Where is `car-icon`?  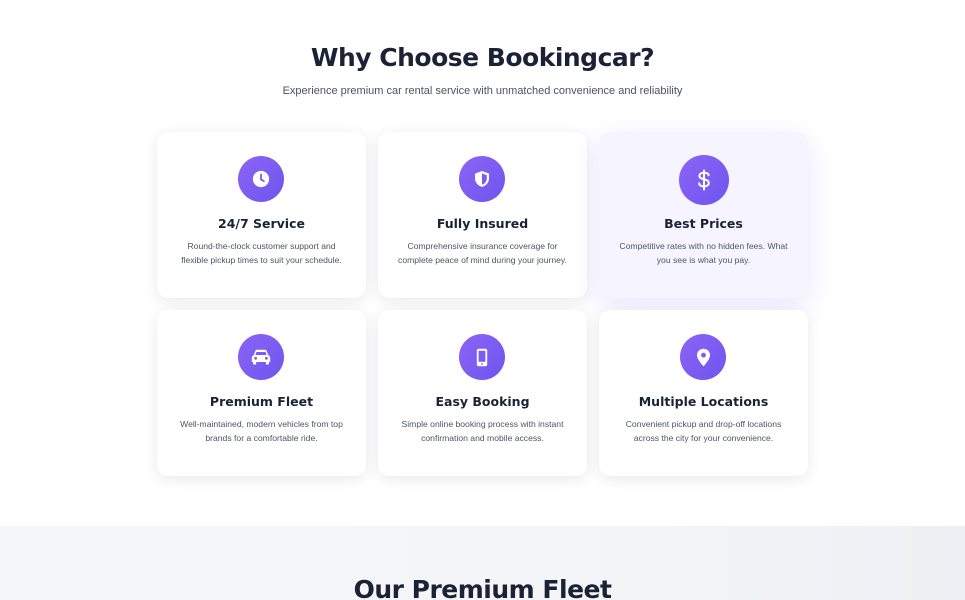 car-icon is located at coordinates (261, 357).